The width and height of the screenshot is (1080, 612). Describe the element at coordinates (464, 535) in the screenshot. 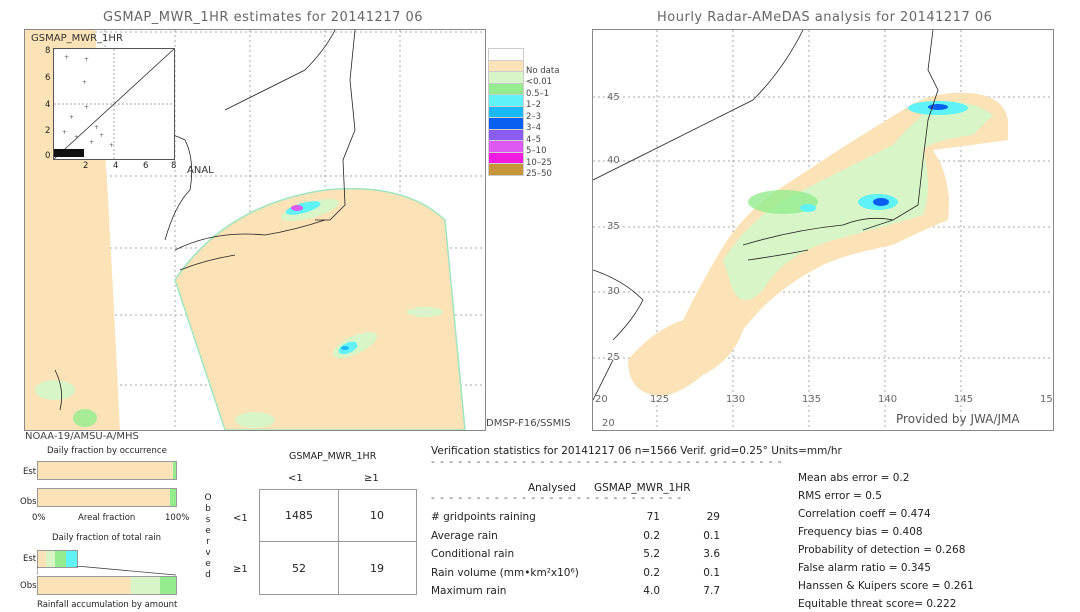

I see `stat-row-label: Average rain` at that location.